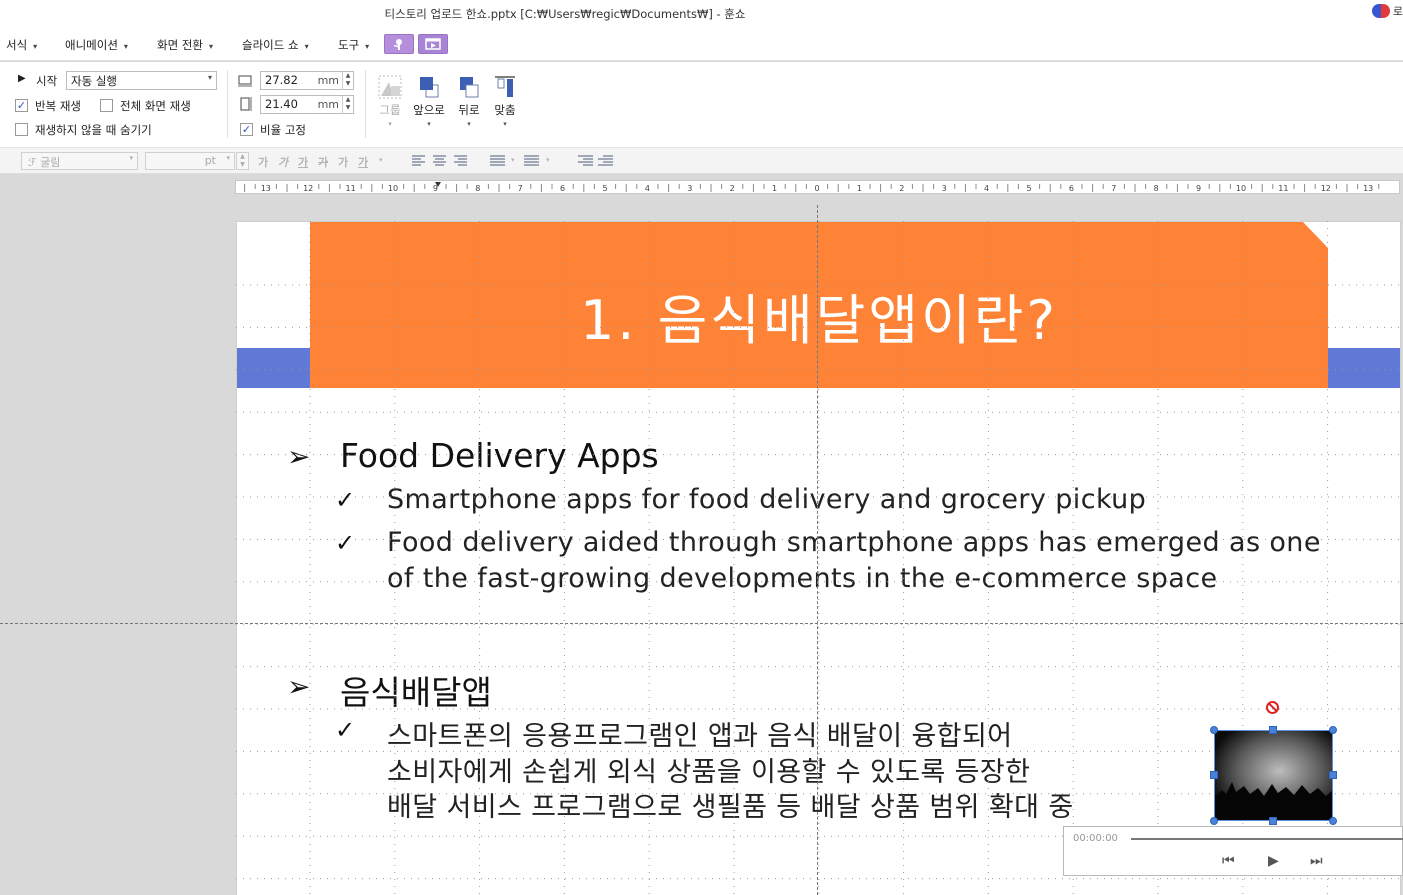 This screenshot has width=1403, height=895. I want to click on left-blue-band, so click(273, 368).